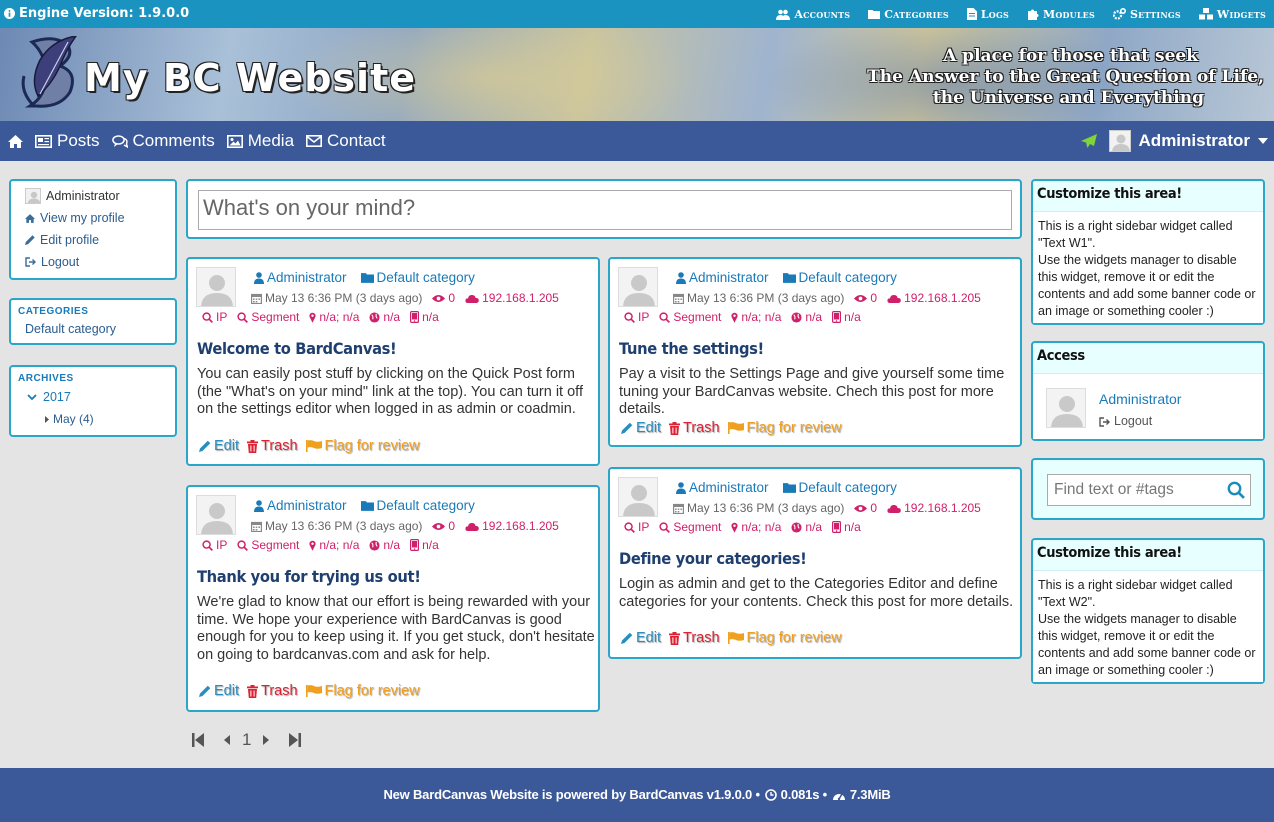 Image resolution: width=1274 pixels, height=822 pixels. Describe the element at coordinates (173, 140) in the screenshot. I see `nav-item-label: Comments` at that location.